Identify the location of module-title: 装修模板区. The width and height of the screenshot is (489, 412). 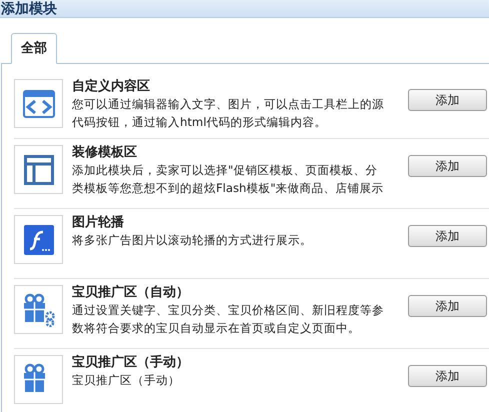
(105, 153).